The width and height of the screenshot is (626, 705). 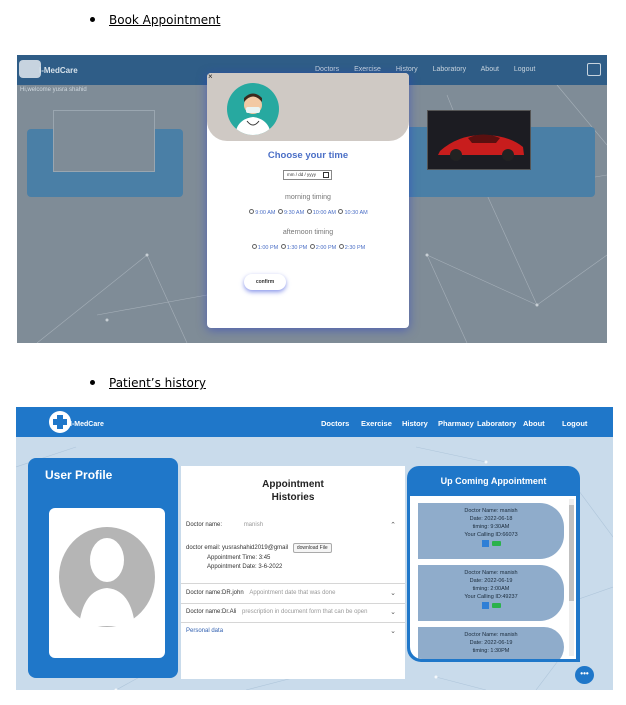 I want to click on history-row-personal-data: Personal data ⌄, so click(x=293, y=631).